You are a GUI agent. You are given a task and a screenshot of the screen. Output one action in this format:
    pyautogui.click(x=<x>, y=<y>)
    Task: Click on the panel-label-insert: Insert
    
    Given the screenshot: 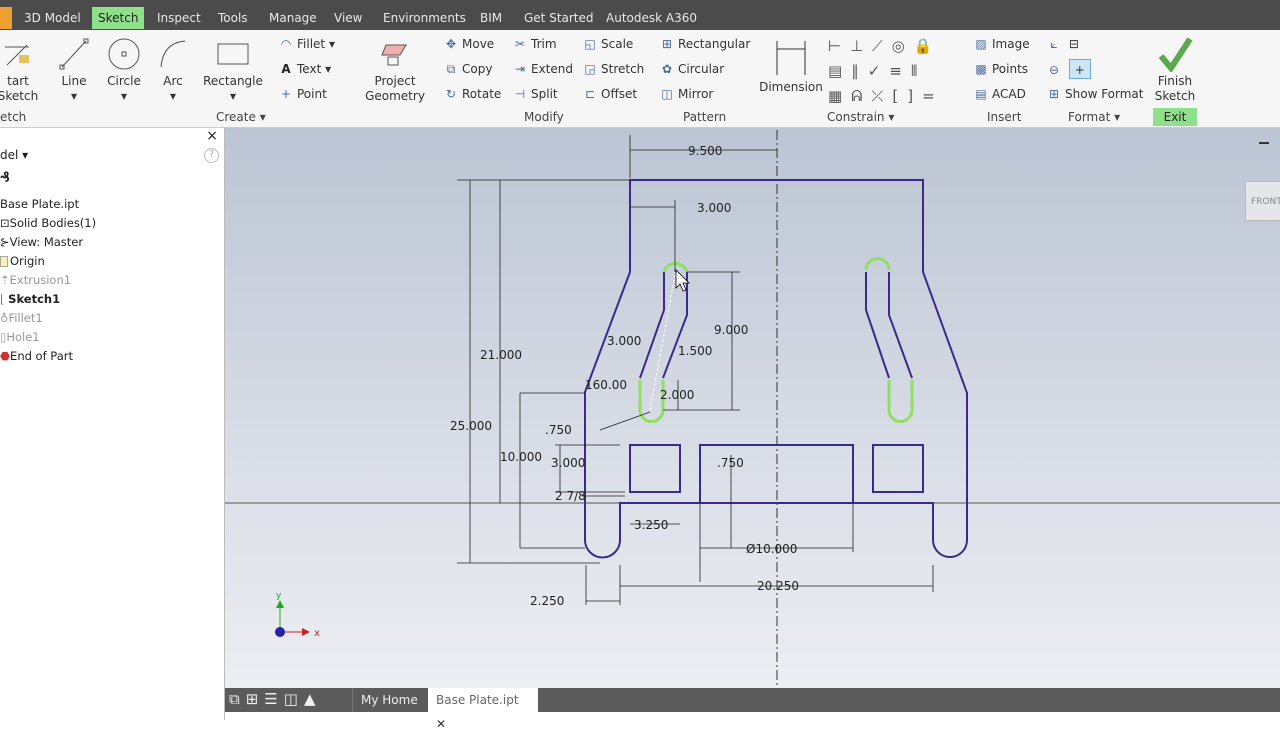 What is the action you would take?
    pyautogui.click(x=1004, y=117)
    